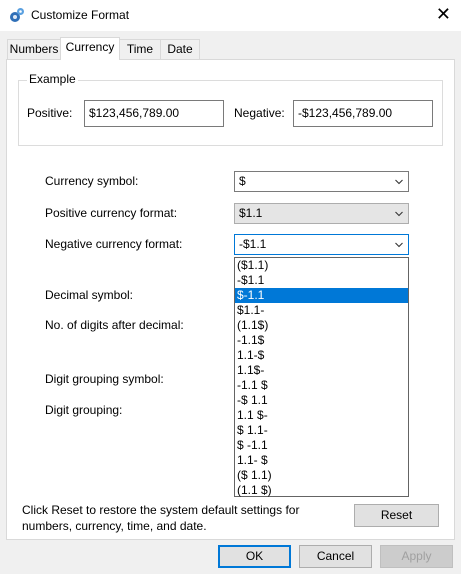 This screenshot has height=574, width=461. What do you see at coordinates (89, 295) in the screenshot?
I see `decimal-symbol-label: Decimal symbol:` at bounding box center [89, 295].